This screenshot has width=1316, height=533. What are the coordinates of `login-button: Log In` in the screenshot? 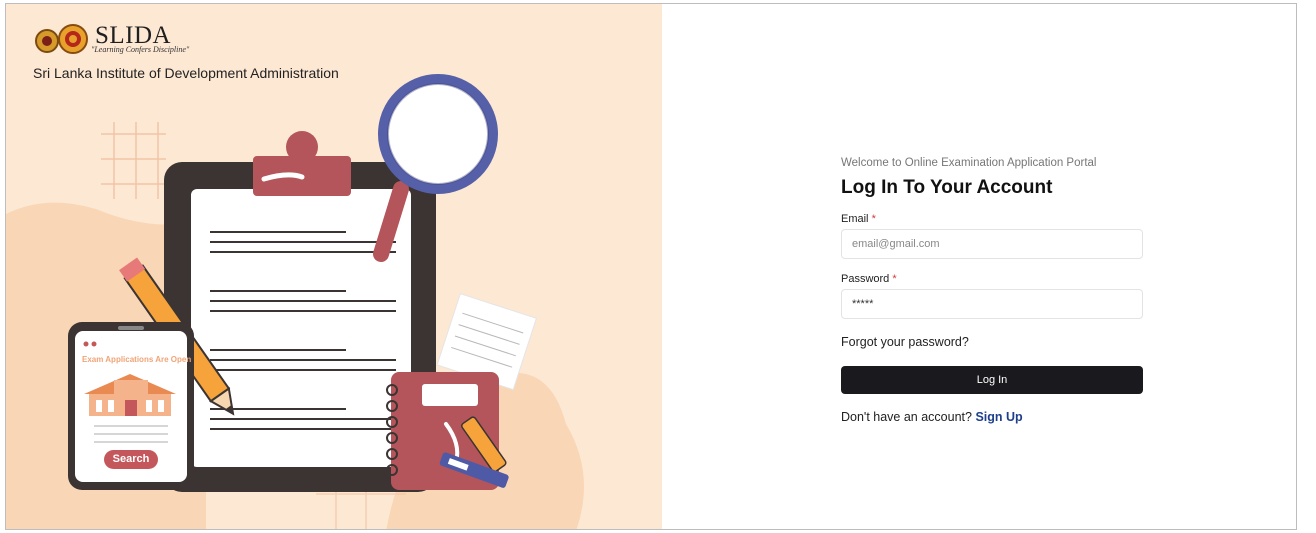 It's located at (992, 380).